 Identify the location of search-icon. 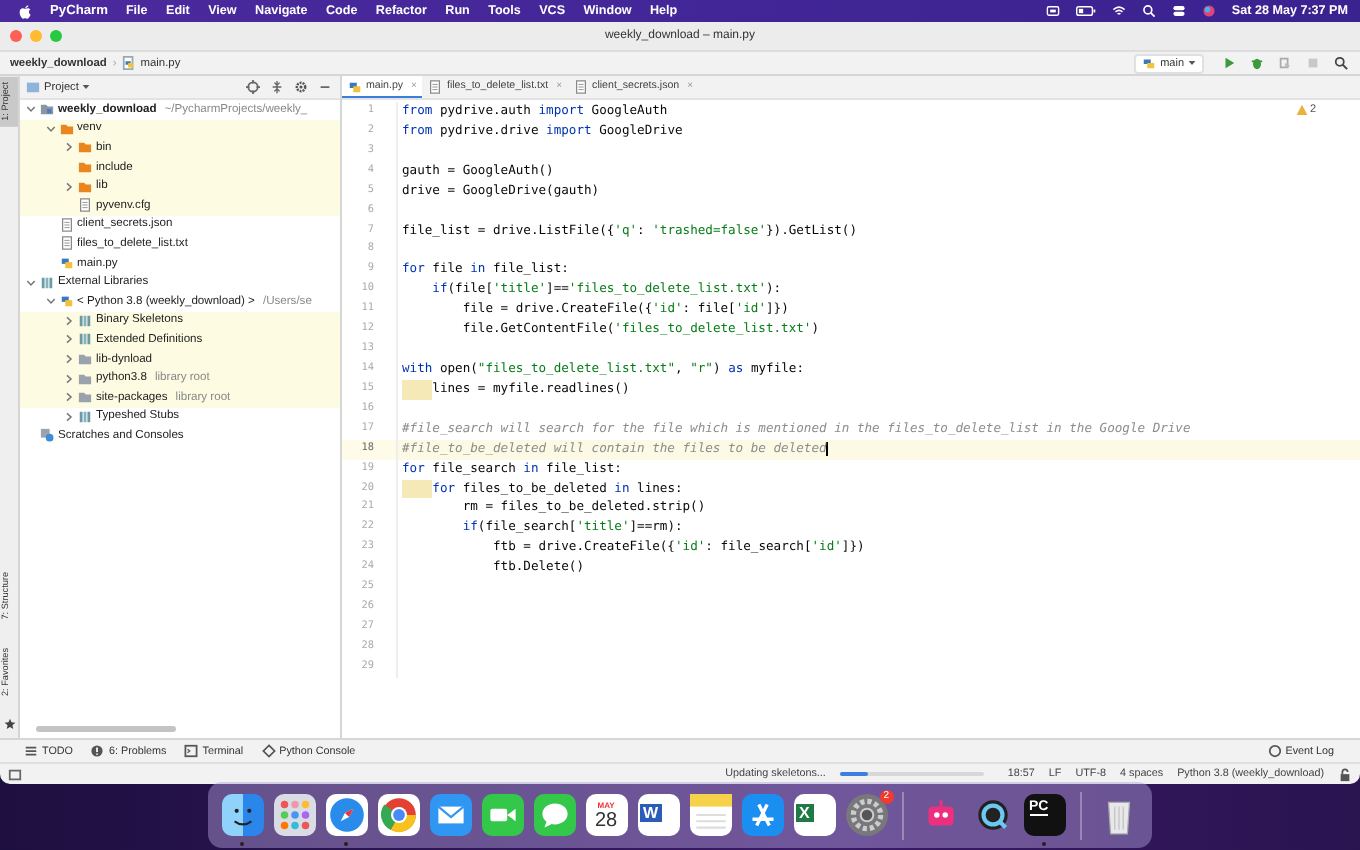
(1340, 63).